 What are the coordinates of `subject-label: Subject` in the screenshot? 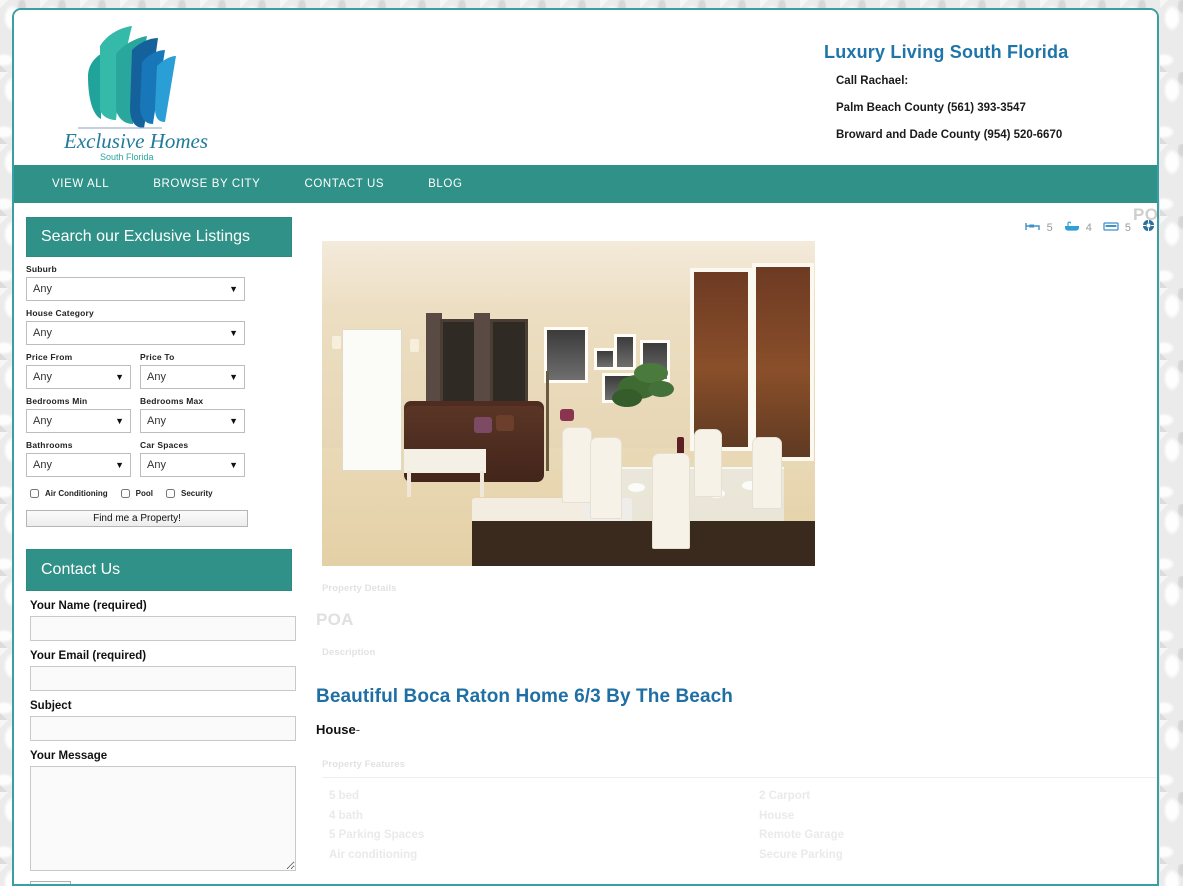 It's located at (51, 706).